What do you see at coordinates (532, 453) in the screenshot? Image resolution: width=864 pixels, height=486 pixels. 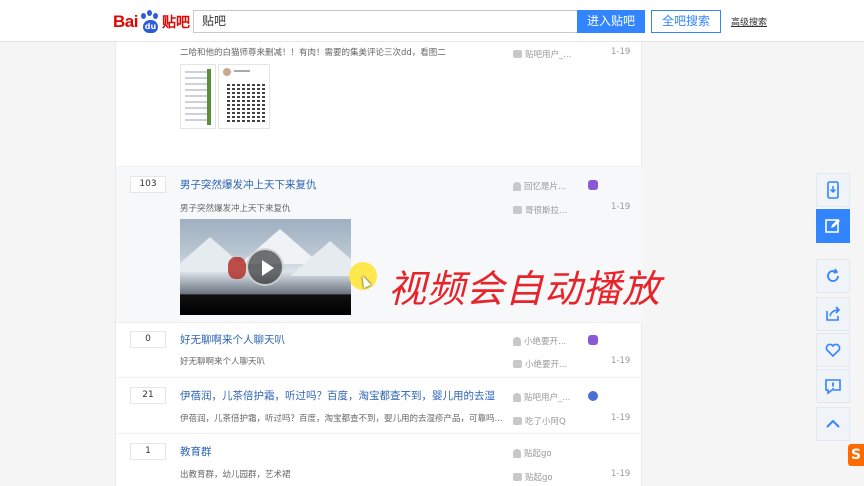 I see `thread-author: 贴起go` at bounding box center [532, 453].